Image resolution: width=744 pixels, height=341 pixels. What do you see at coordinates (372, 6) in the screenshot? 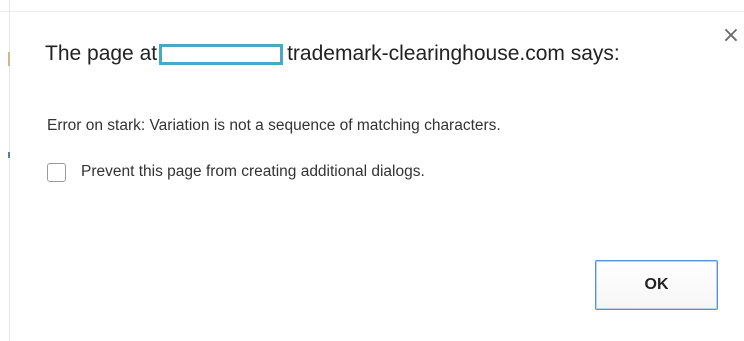
I see `dialog-top-edge` at bounding box center [372, 6].